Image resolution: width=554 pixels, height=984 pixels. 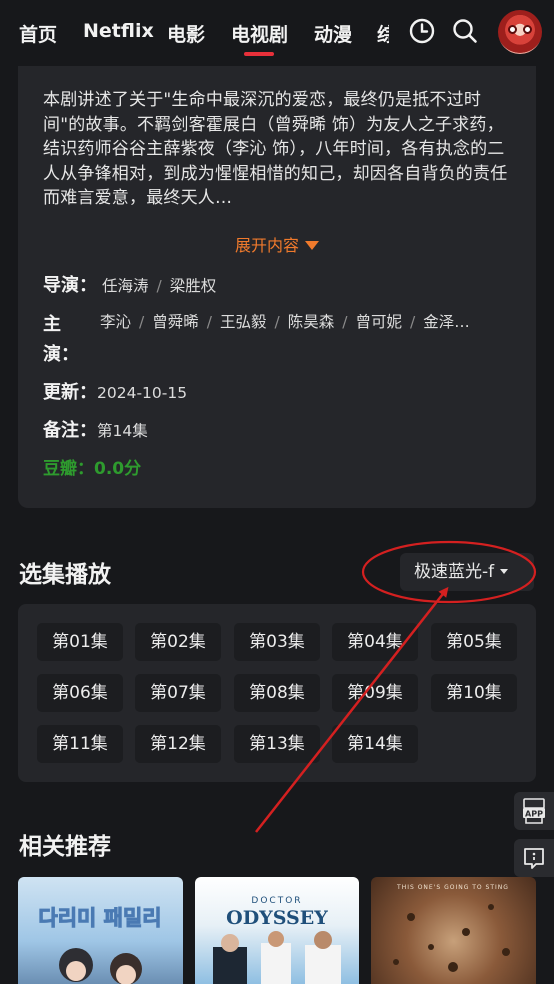 What do you see at coordinates (454, 572) in the screenshot?
I see `source-label: 极速蓝光-f` at bounding box center [454, 572].